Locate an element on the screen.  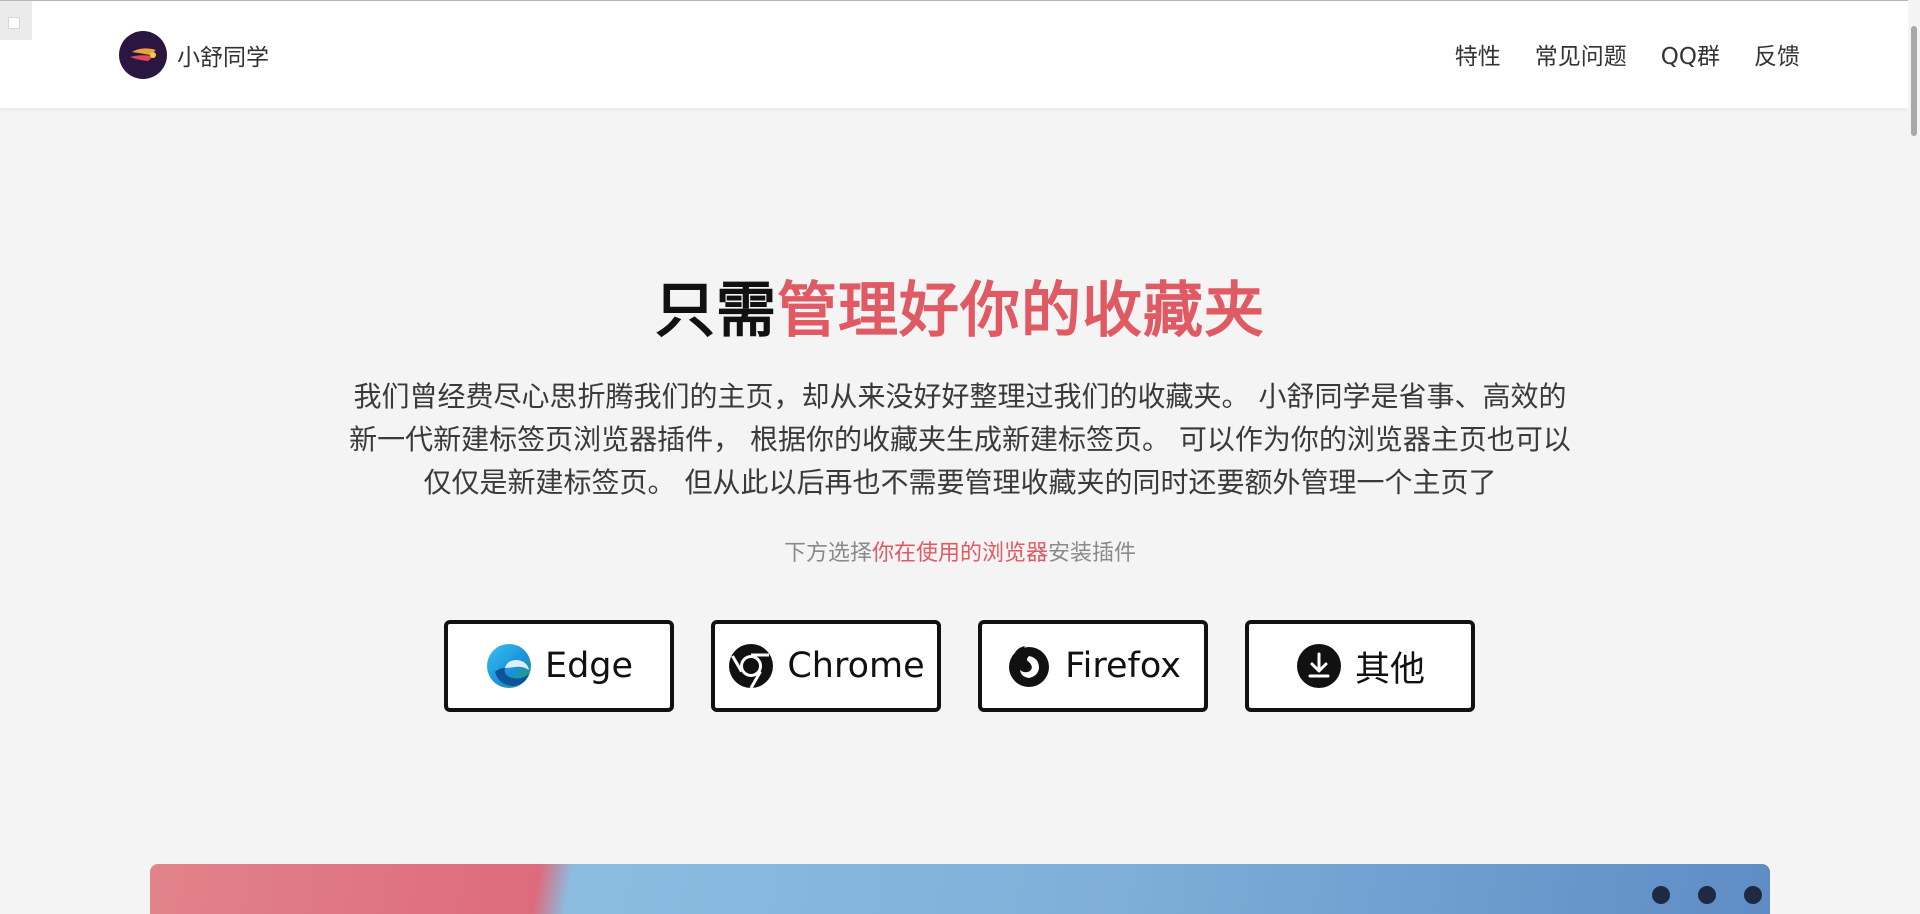
install-hint-accent: 你在使用的浏览器 is located at coordinates (959, 553).